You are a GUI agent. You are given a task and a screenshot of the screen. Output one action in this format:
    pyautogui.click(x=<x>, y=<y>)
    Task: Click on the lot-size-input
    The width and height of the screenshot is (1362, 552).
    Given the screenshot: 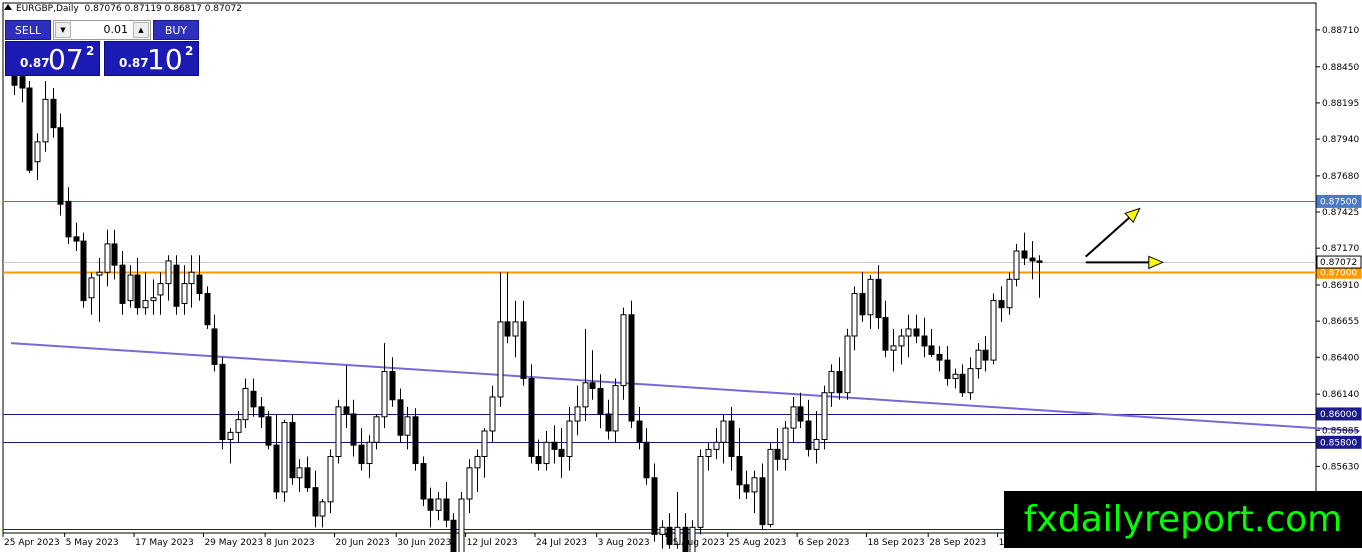 What is the action you would take?
    pyautogui.click(x=102, y=29)
    